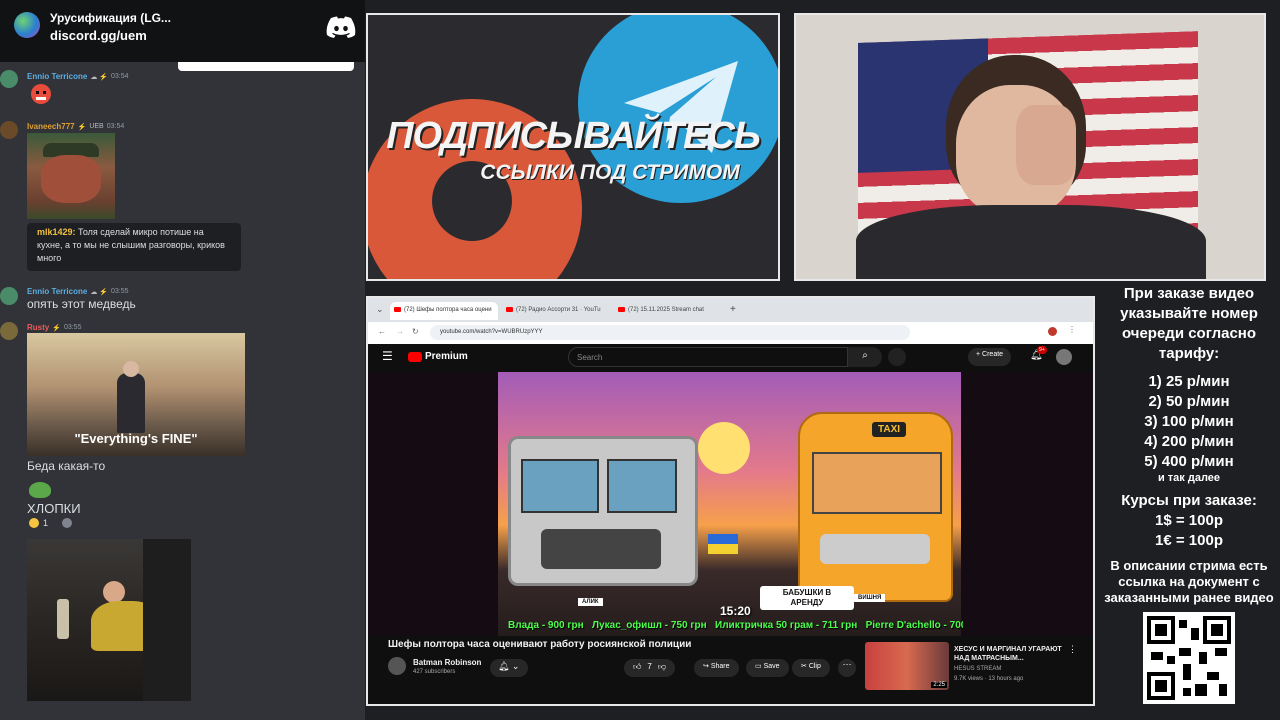  Describe the element at coordinates (573, 147) in the screenshot. I see `subscribe-promo-panel: ПОДПИСЫВАЙТЕСЬ ССЫЛКИ ПОД СТРИМОМ` at that location.